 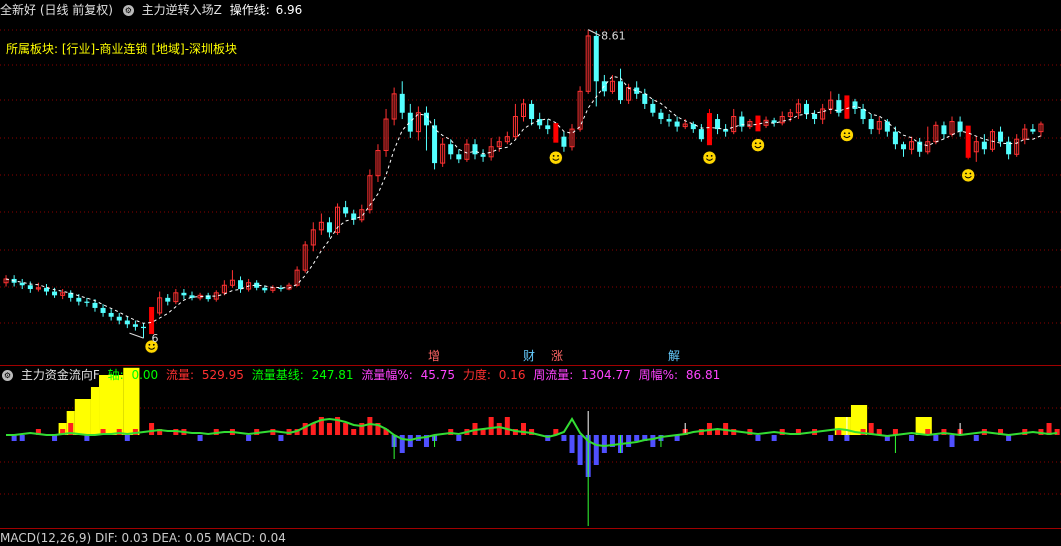 I want to click on event-marker-zeng: 增, so click(x=434, y=356).